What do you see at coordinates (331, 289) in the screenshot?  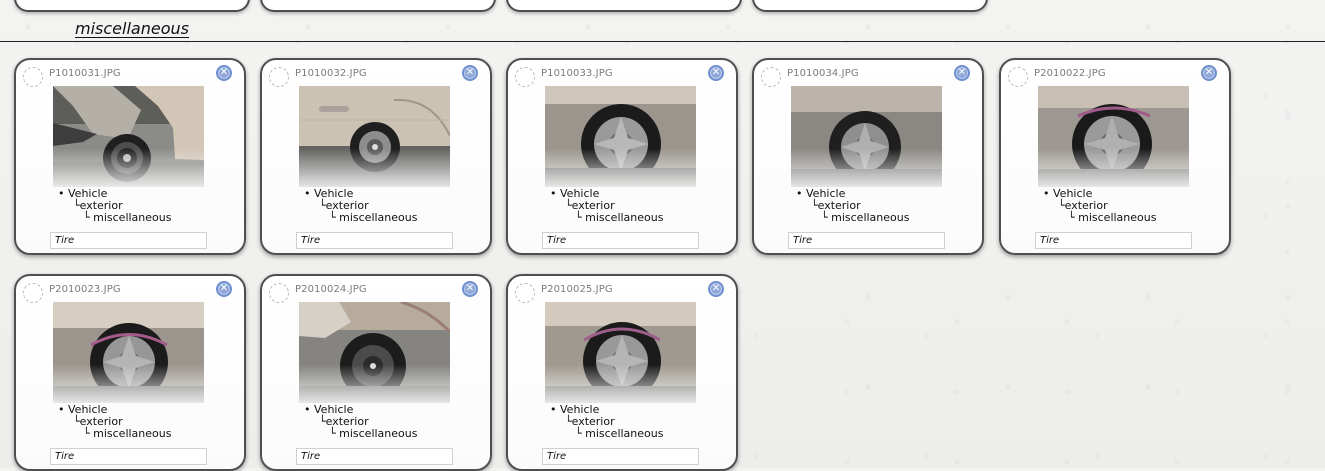 I see `card-filename: P2010024.JPG` at bounding box center [331, 289].